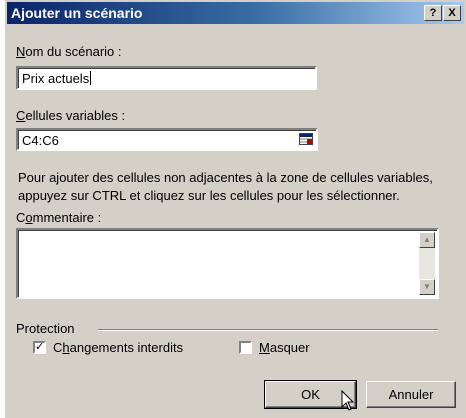 The image size is (466, 418). What do you see at coordinates (69, 51) in the screenshot?
I see `scenario-name-label: Nom du scénario :` at bounding box center [69, 51].